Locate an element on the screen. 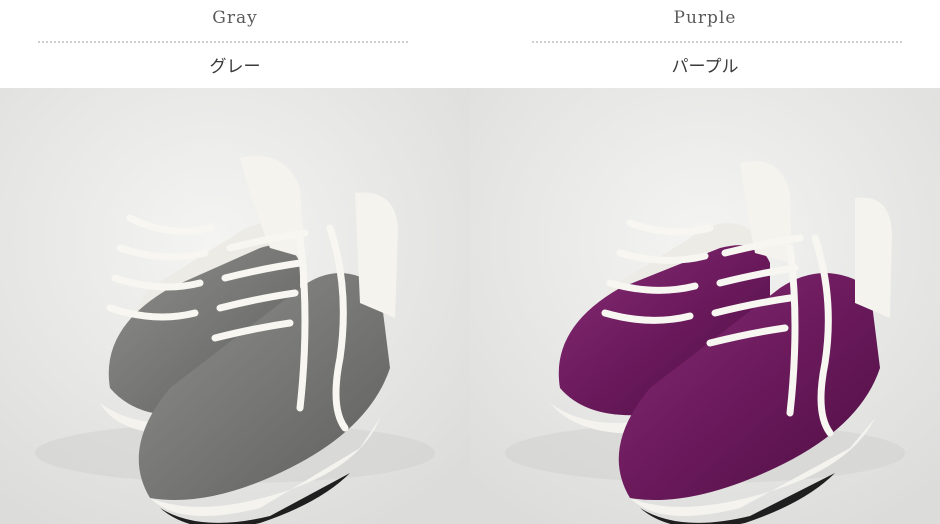  variant-label-ja: グレー is located at coordinates (235, 67).